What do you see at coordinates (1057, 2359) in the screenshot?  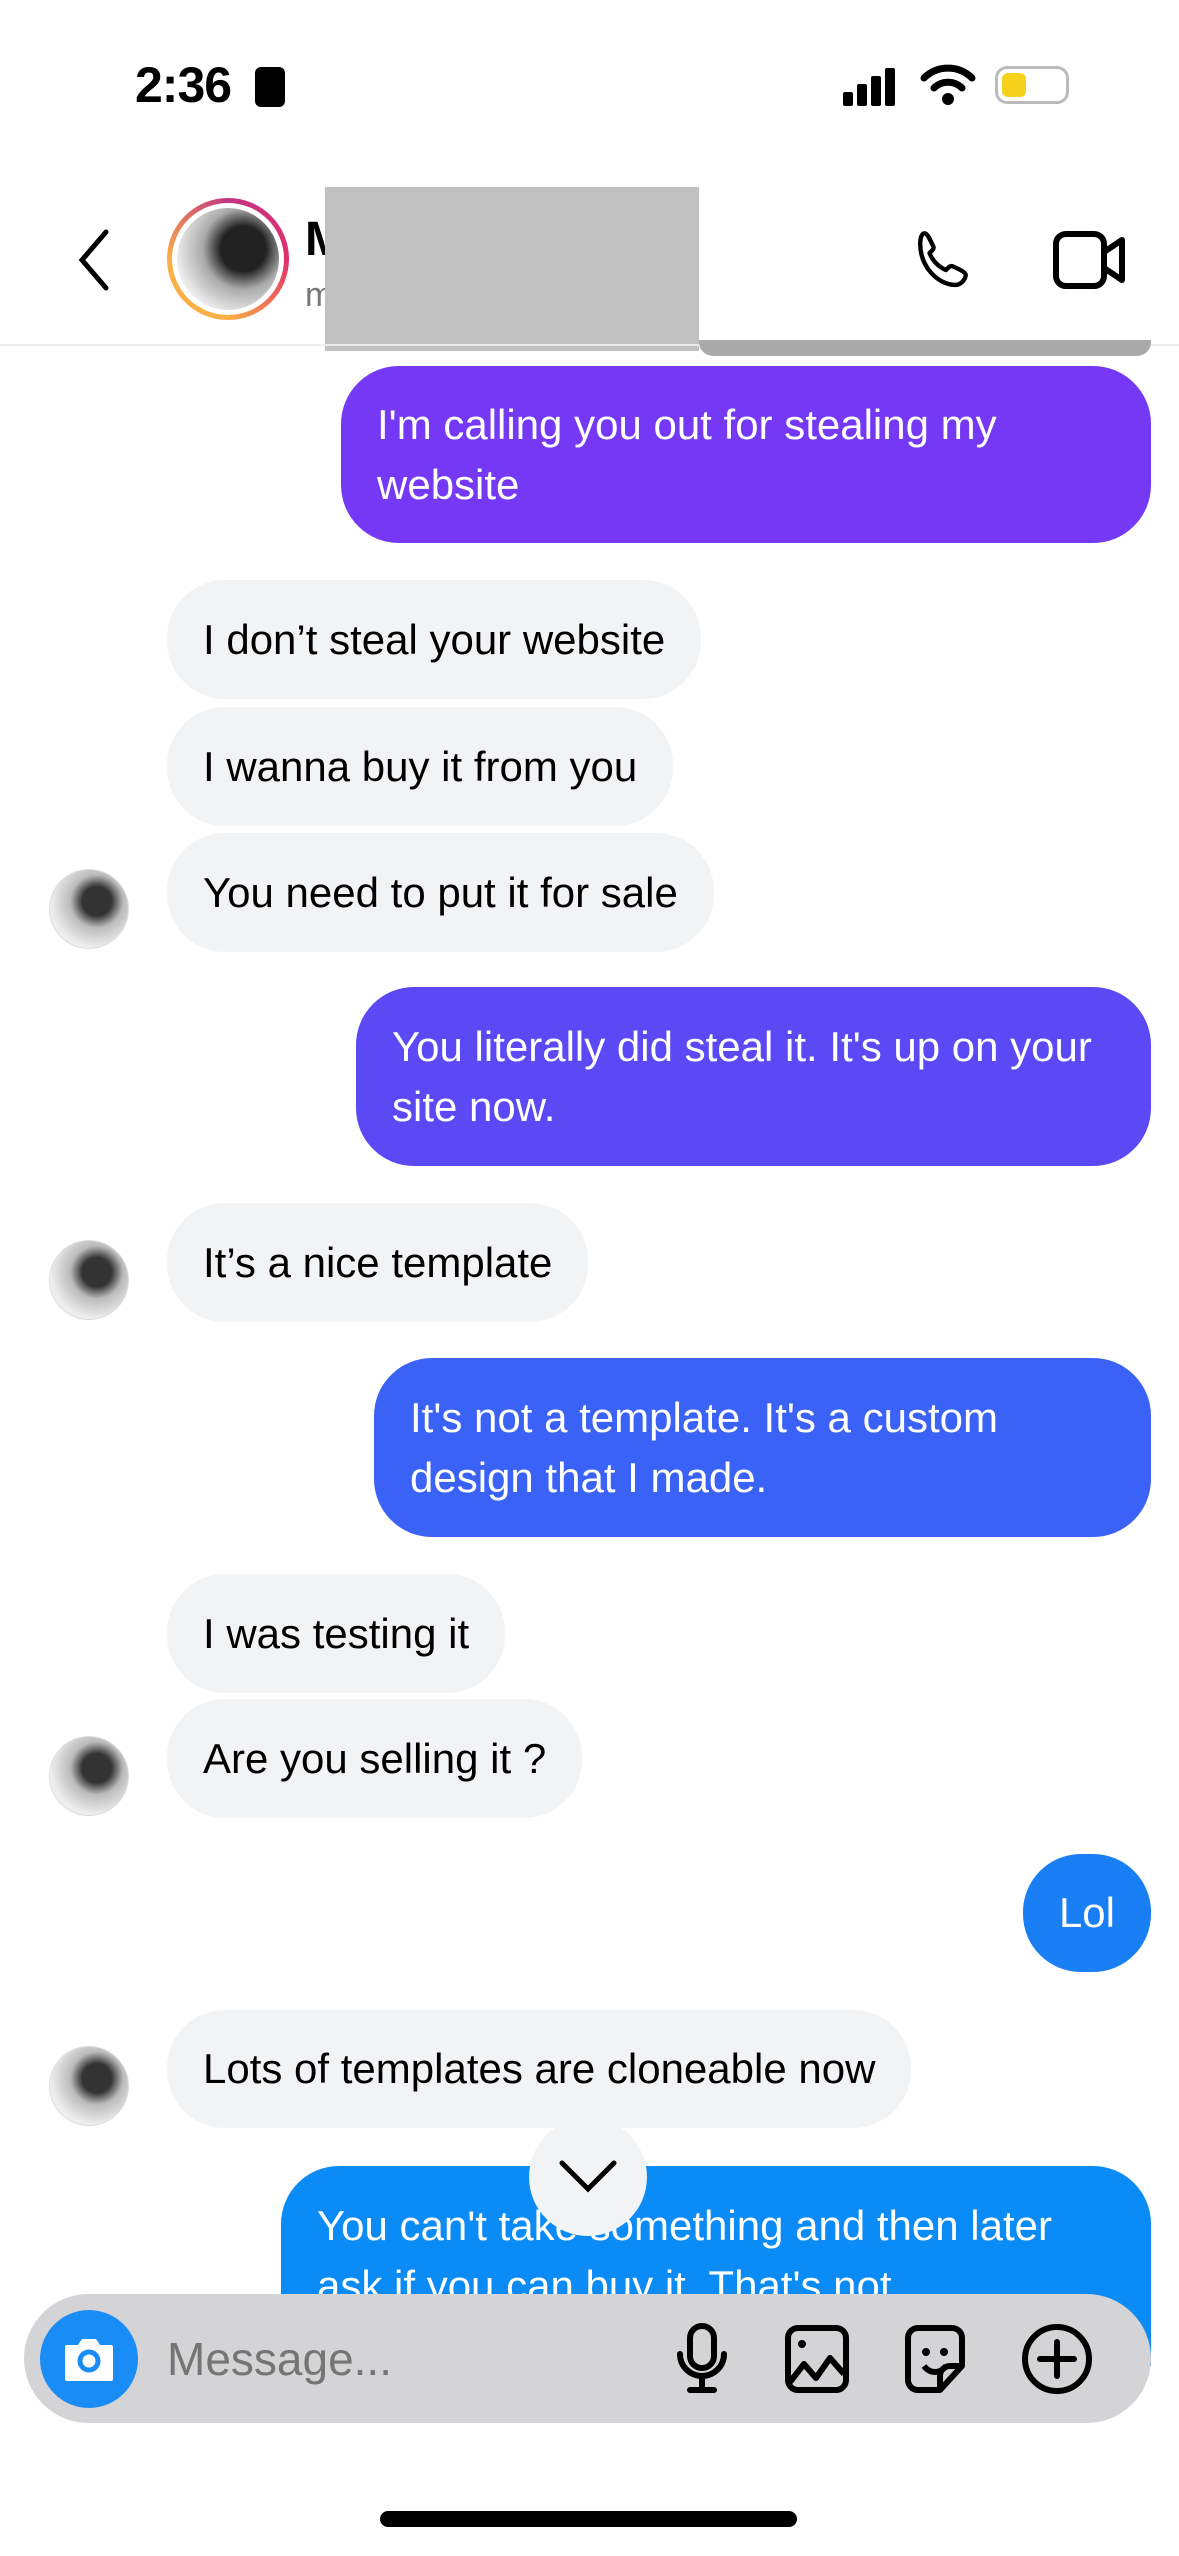 I see `add-icon` at bounding box center [1057, 2359].